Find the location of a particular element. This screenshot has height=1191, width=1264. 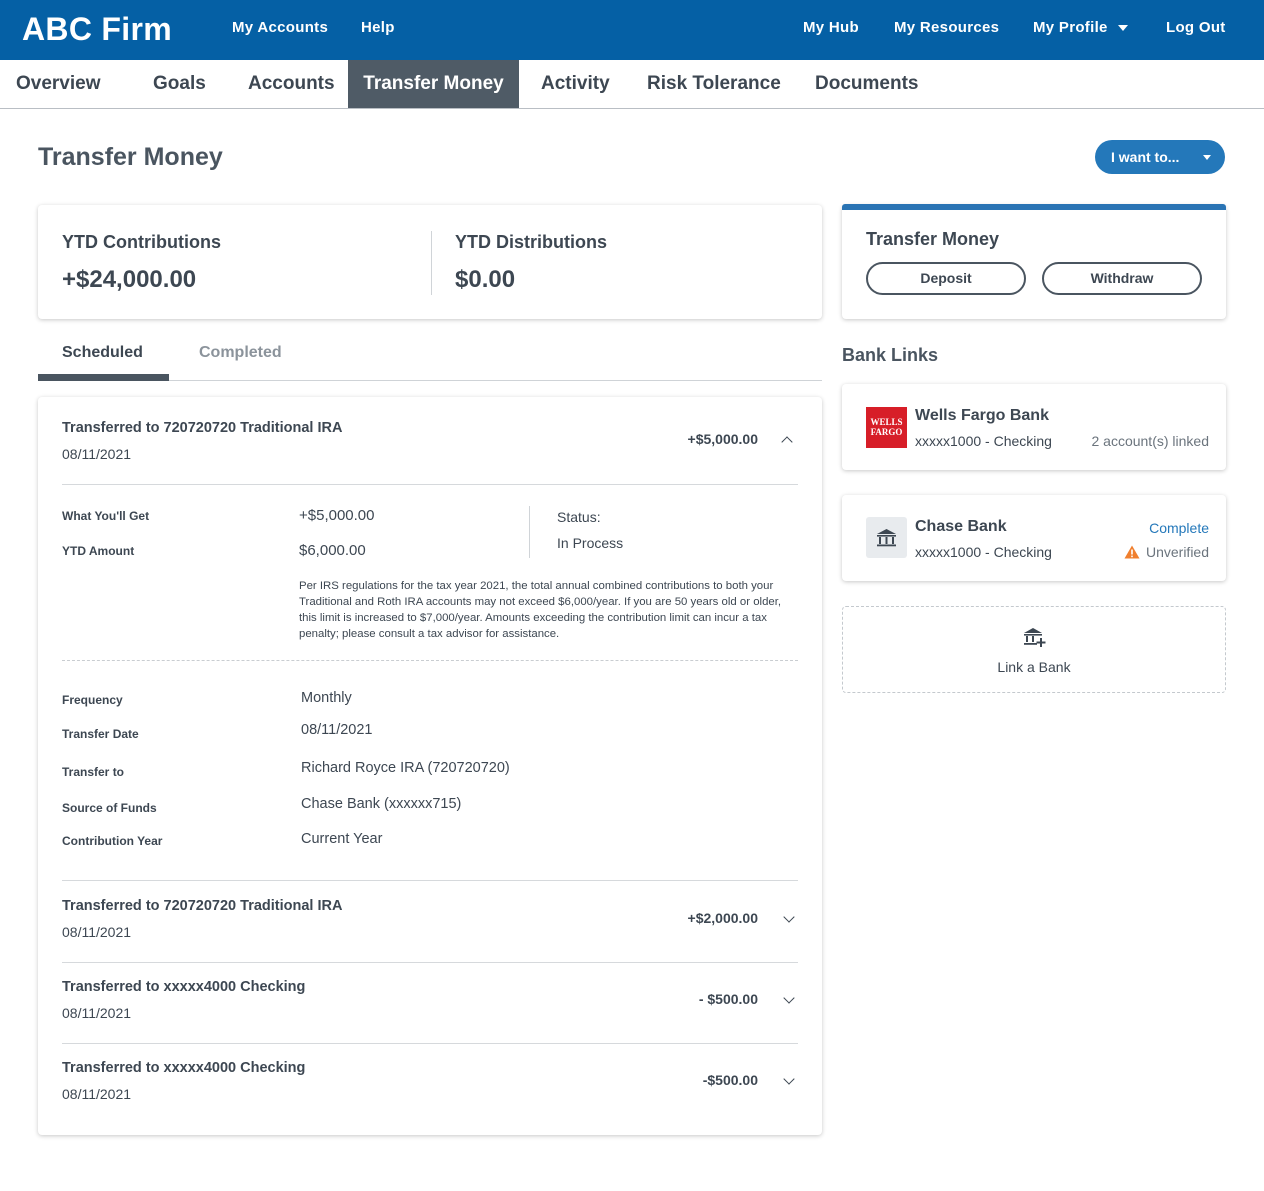

frequency-value: Monthly is located at coordinates (326, 698).